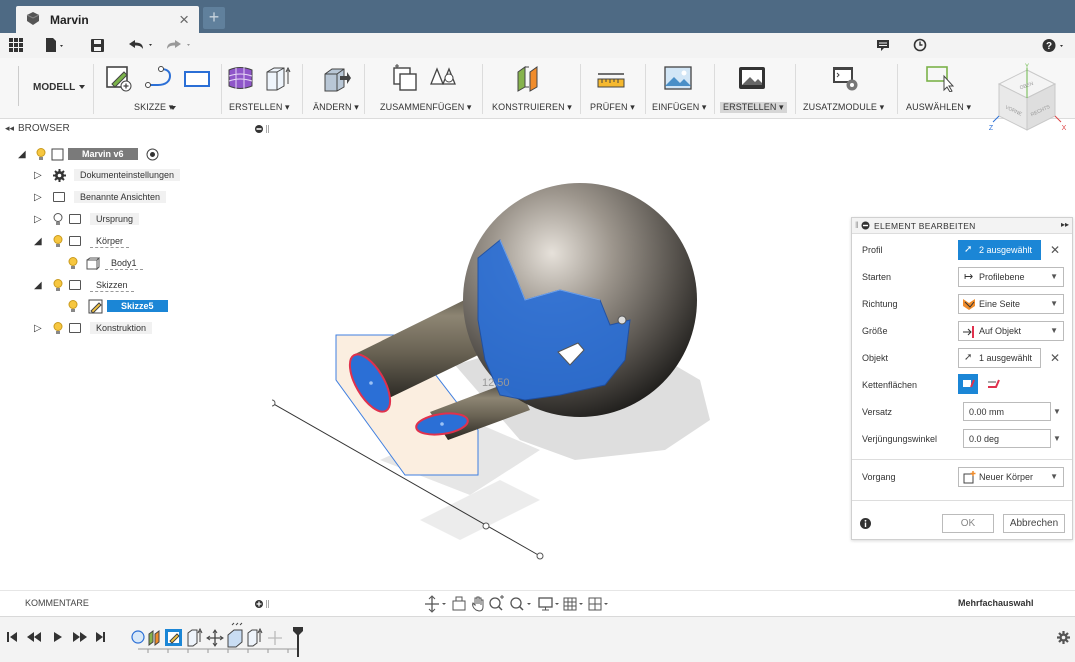  I want to click on collapse-panel-icon: ◂◂, so click(9, 128).